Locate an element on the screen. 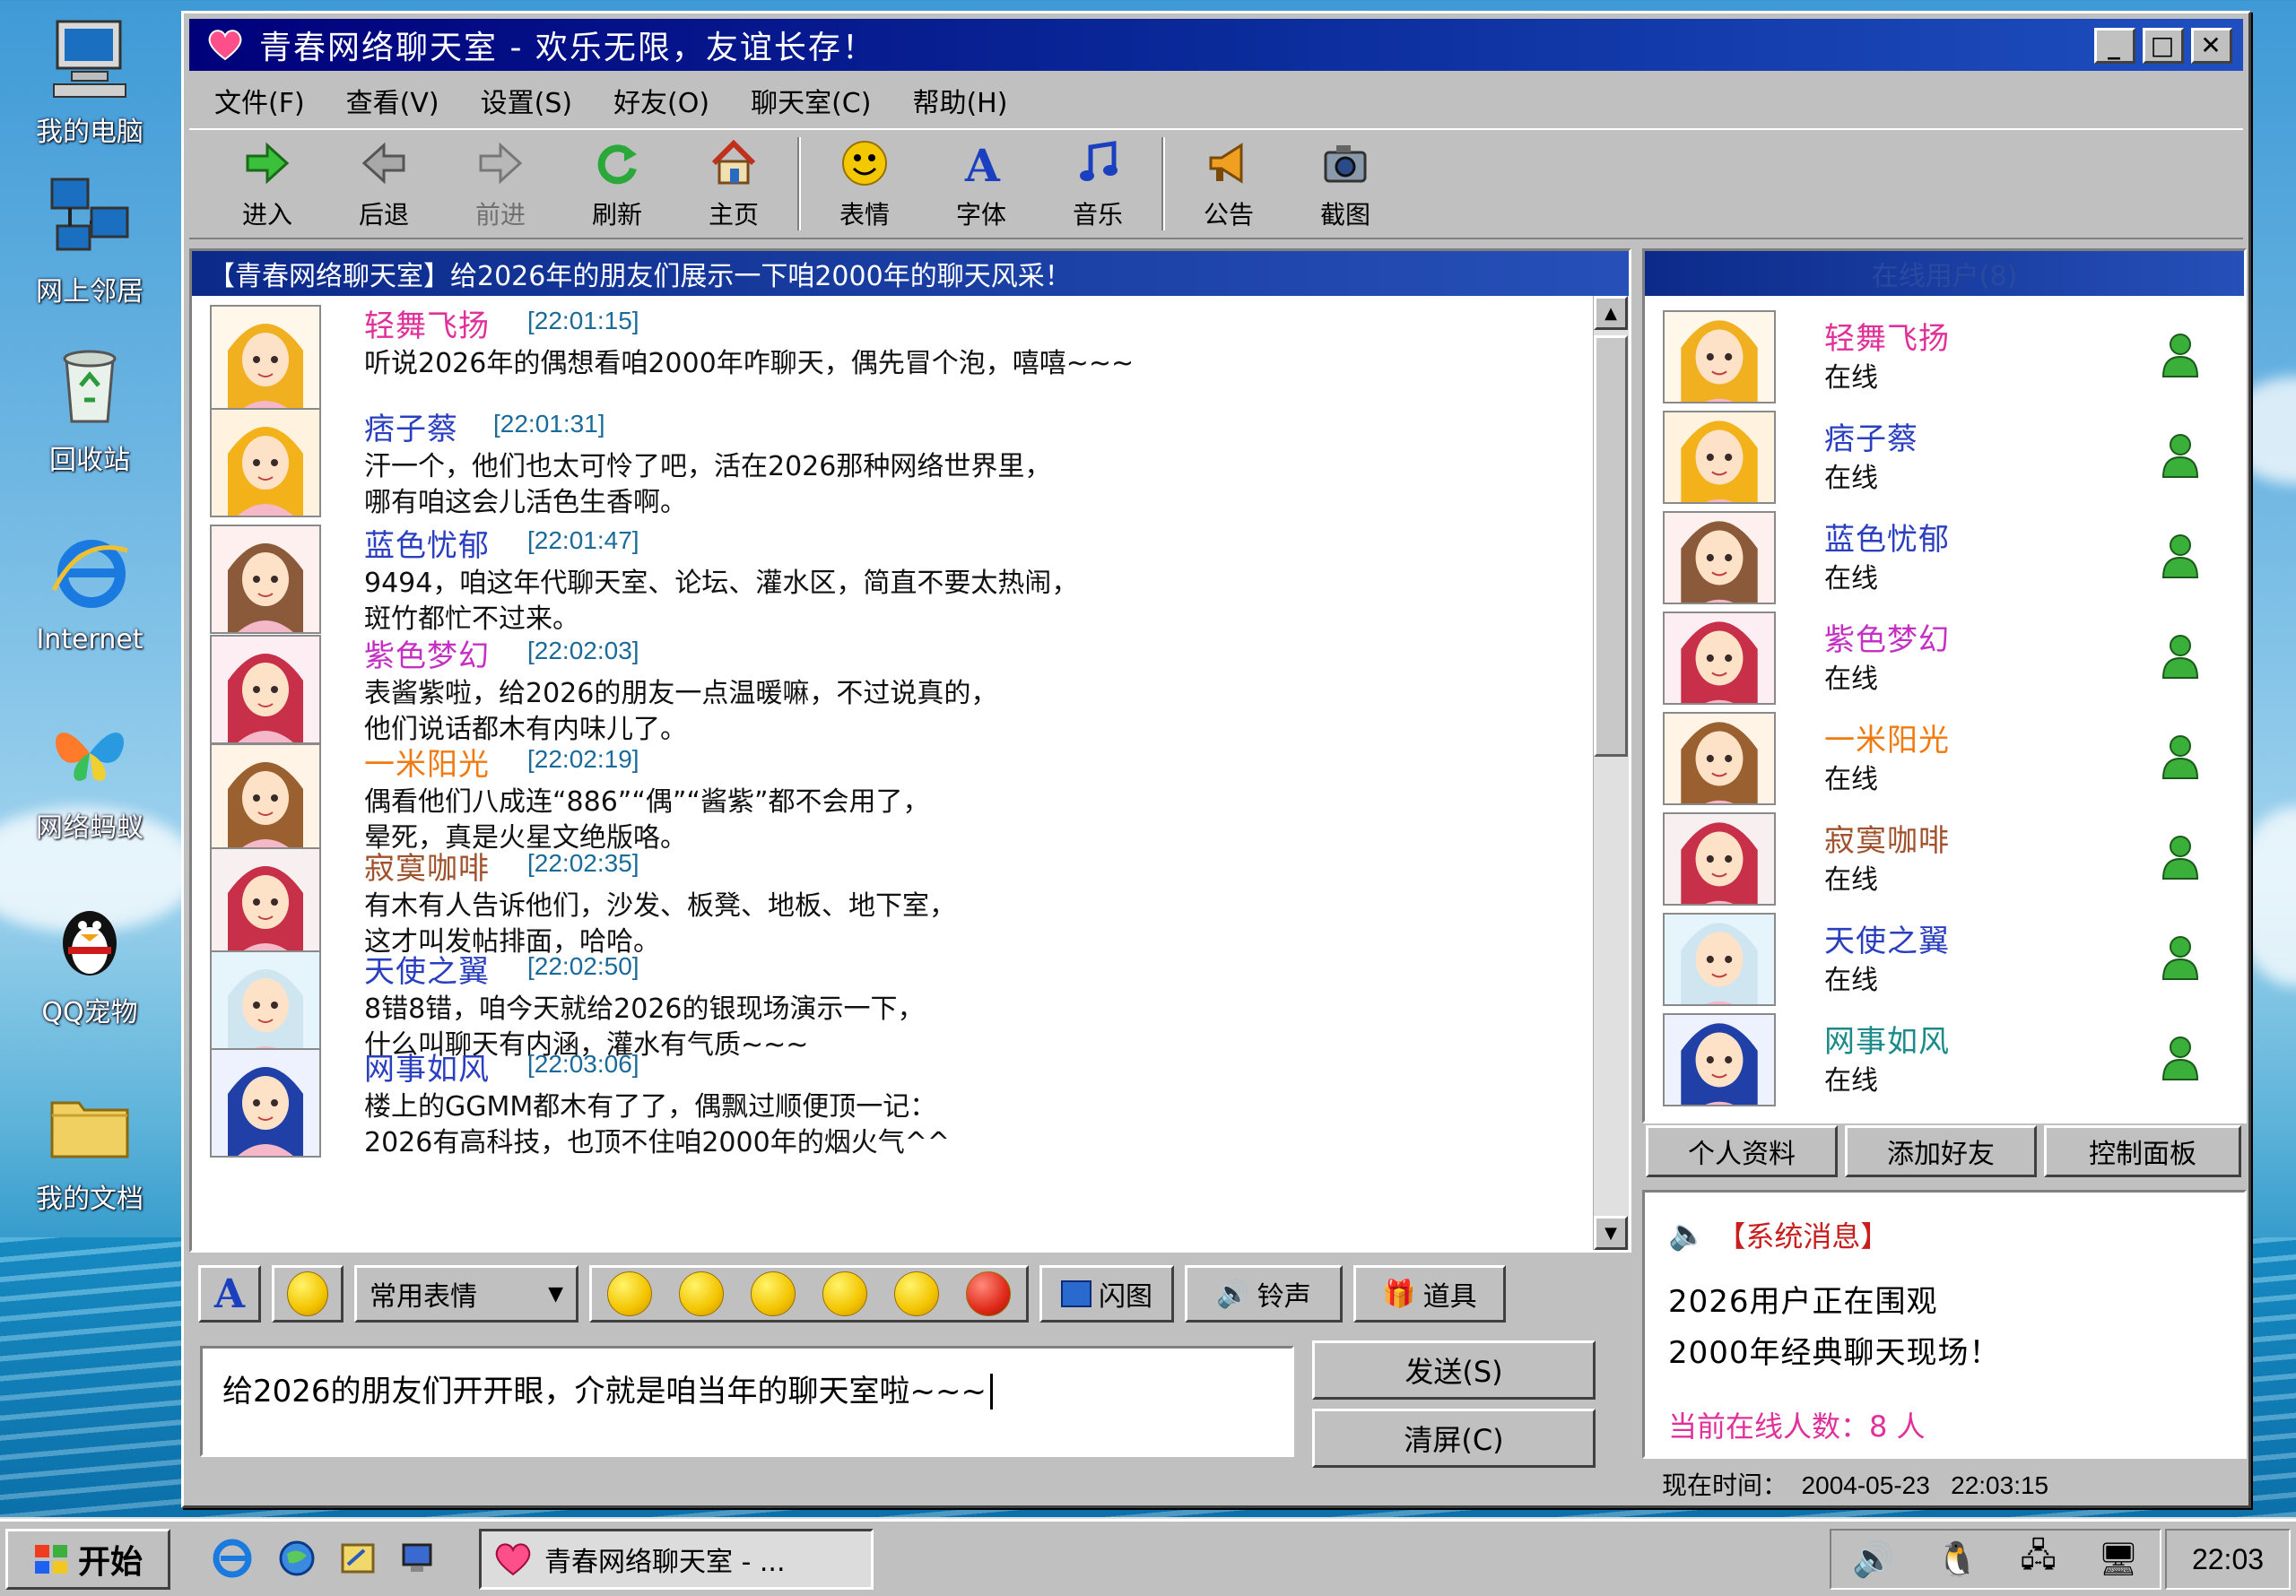  desktop-icon-0: 我的电脑 is located at coordinates (89, 81).